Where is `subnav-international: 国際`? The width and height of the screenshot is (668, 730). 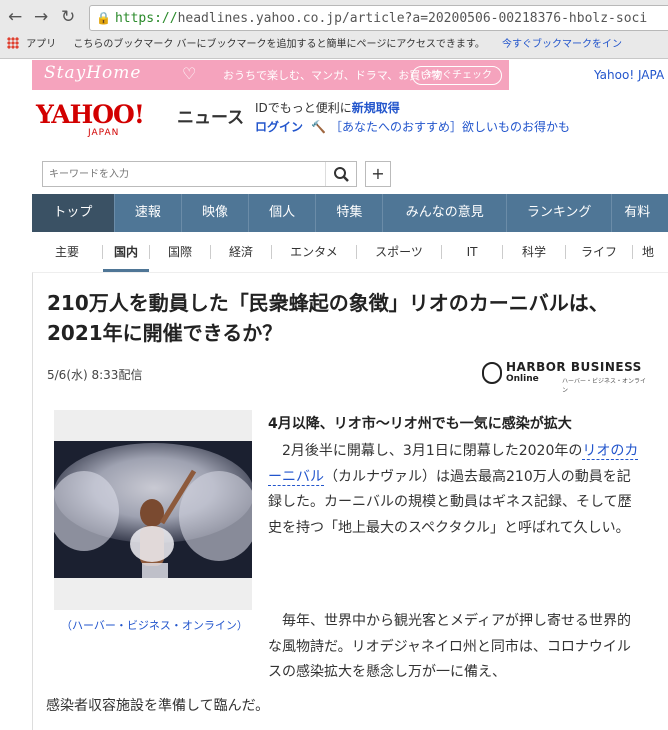 subnav-international: 国際 is located at coordinates (180, 252).